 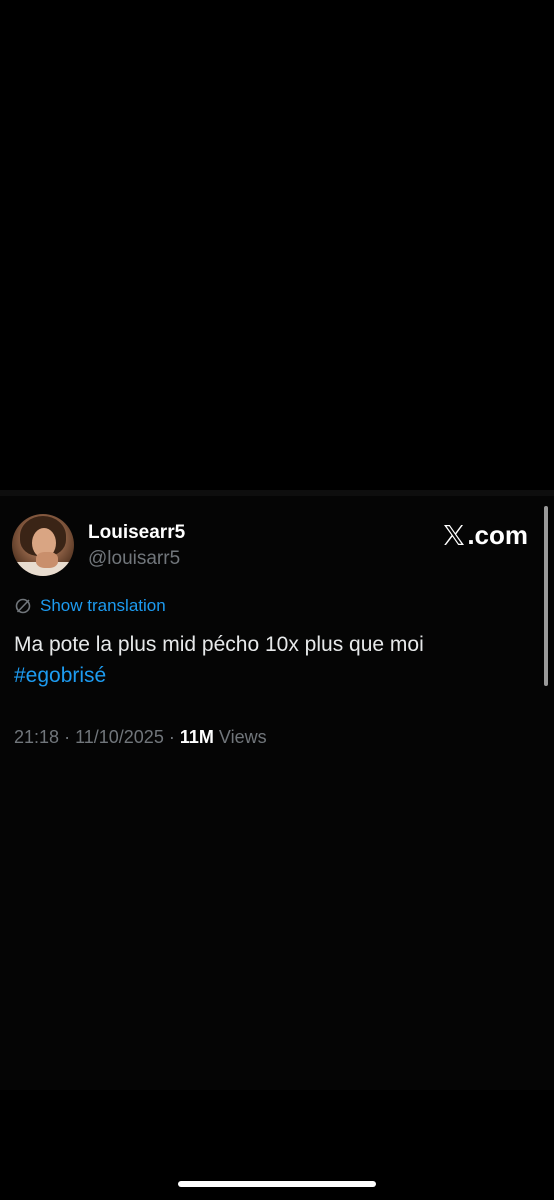 What do you see at coordinates (546, 596) in the screenshot?
I see `scrollbar` at bounding box center [546, 596].